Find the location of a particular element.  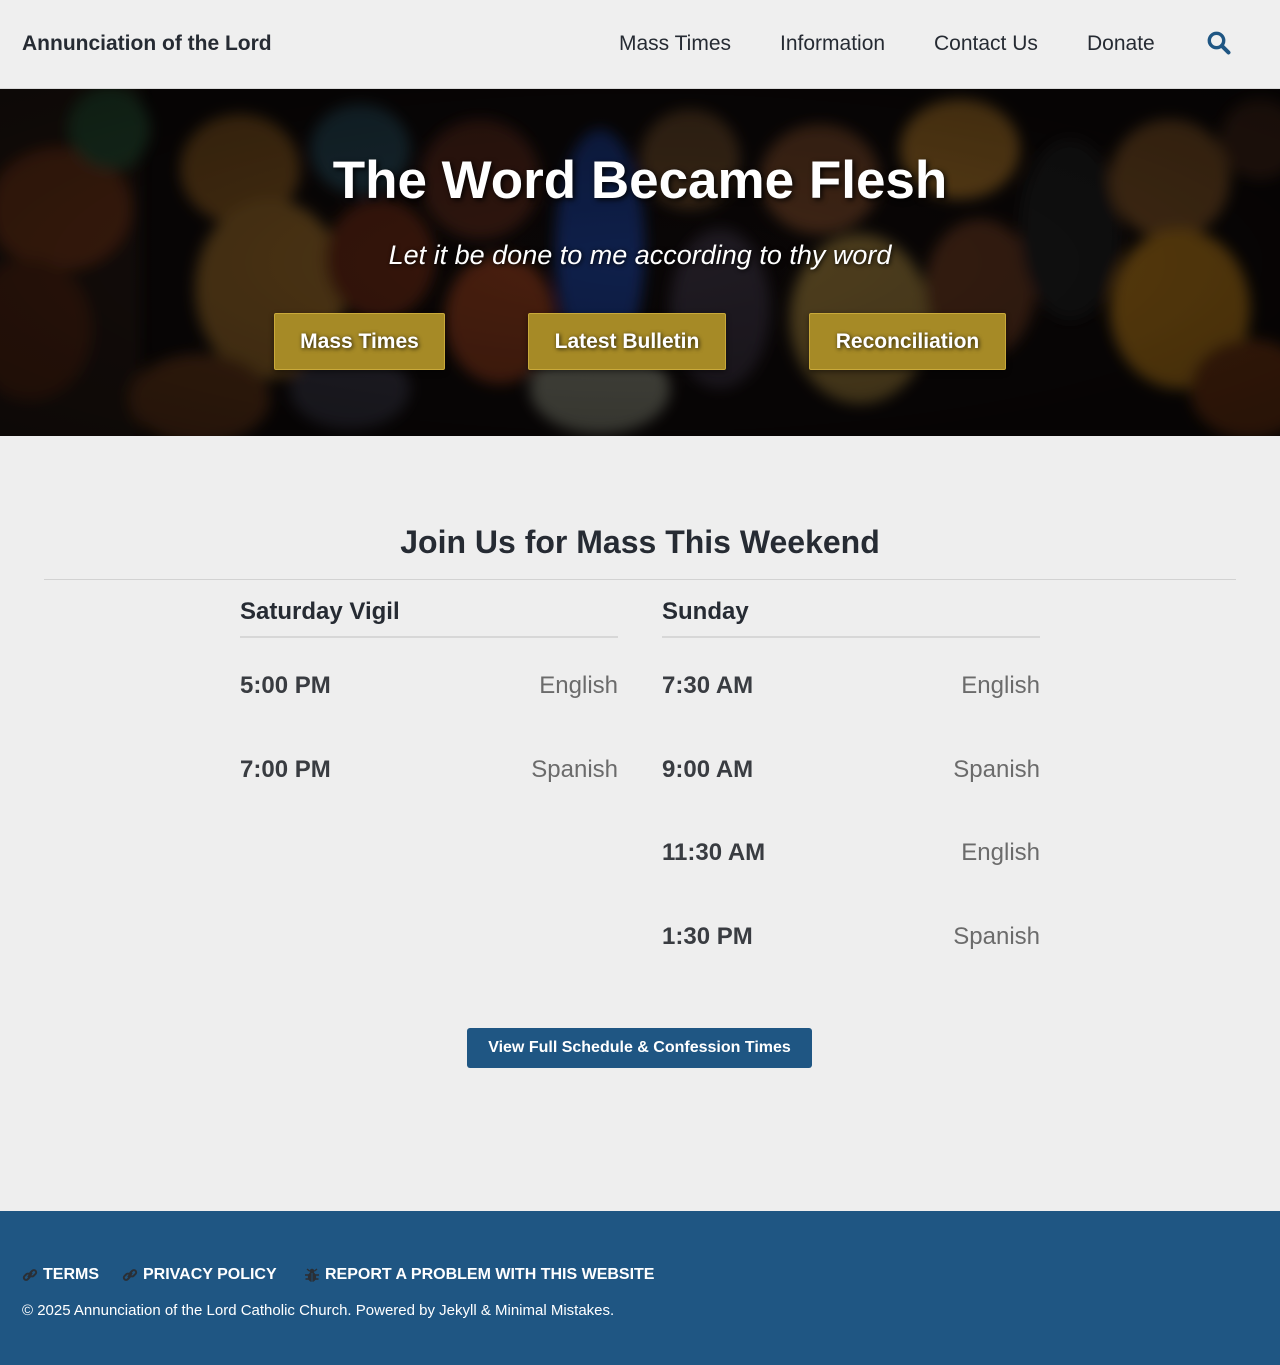

sunday-heading: Sunday is located at coordinates (705, 611).